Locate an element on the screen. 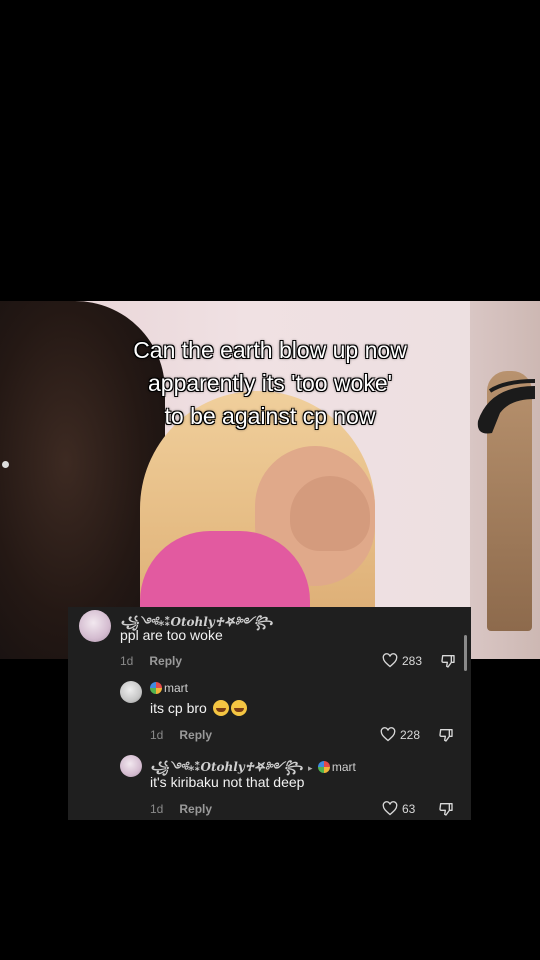  like-button: 228 is located at coordinates (400, 734).